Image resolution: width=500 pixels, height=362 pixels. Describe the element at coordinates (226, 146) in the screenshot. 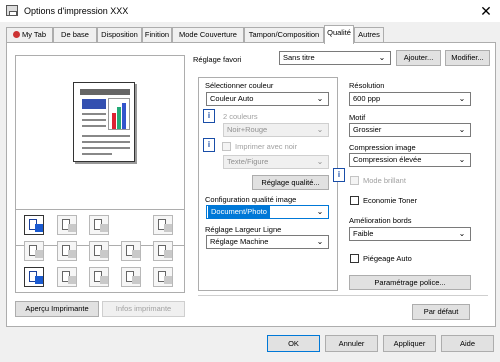

I see `print-black-checkbox` at that location.